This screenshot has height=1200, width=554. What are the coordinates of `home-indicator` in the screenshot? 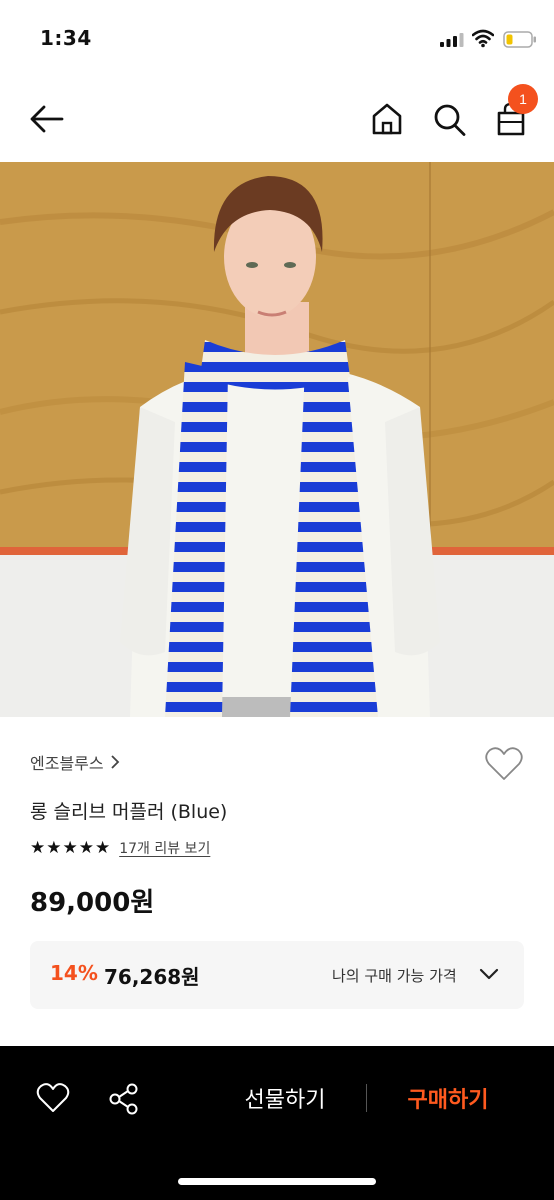 It's located at (277, 1181).